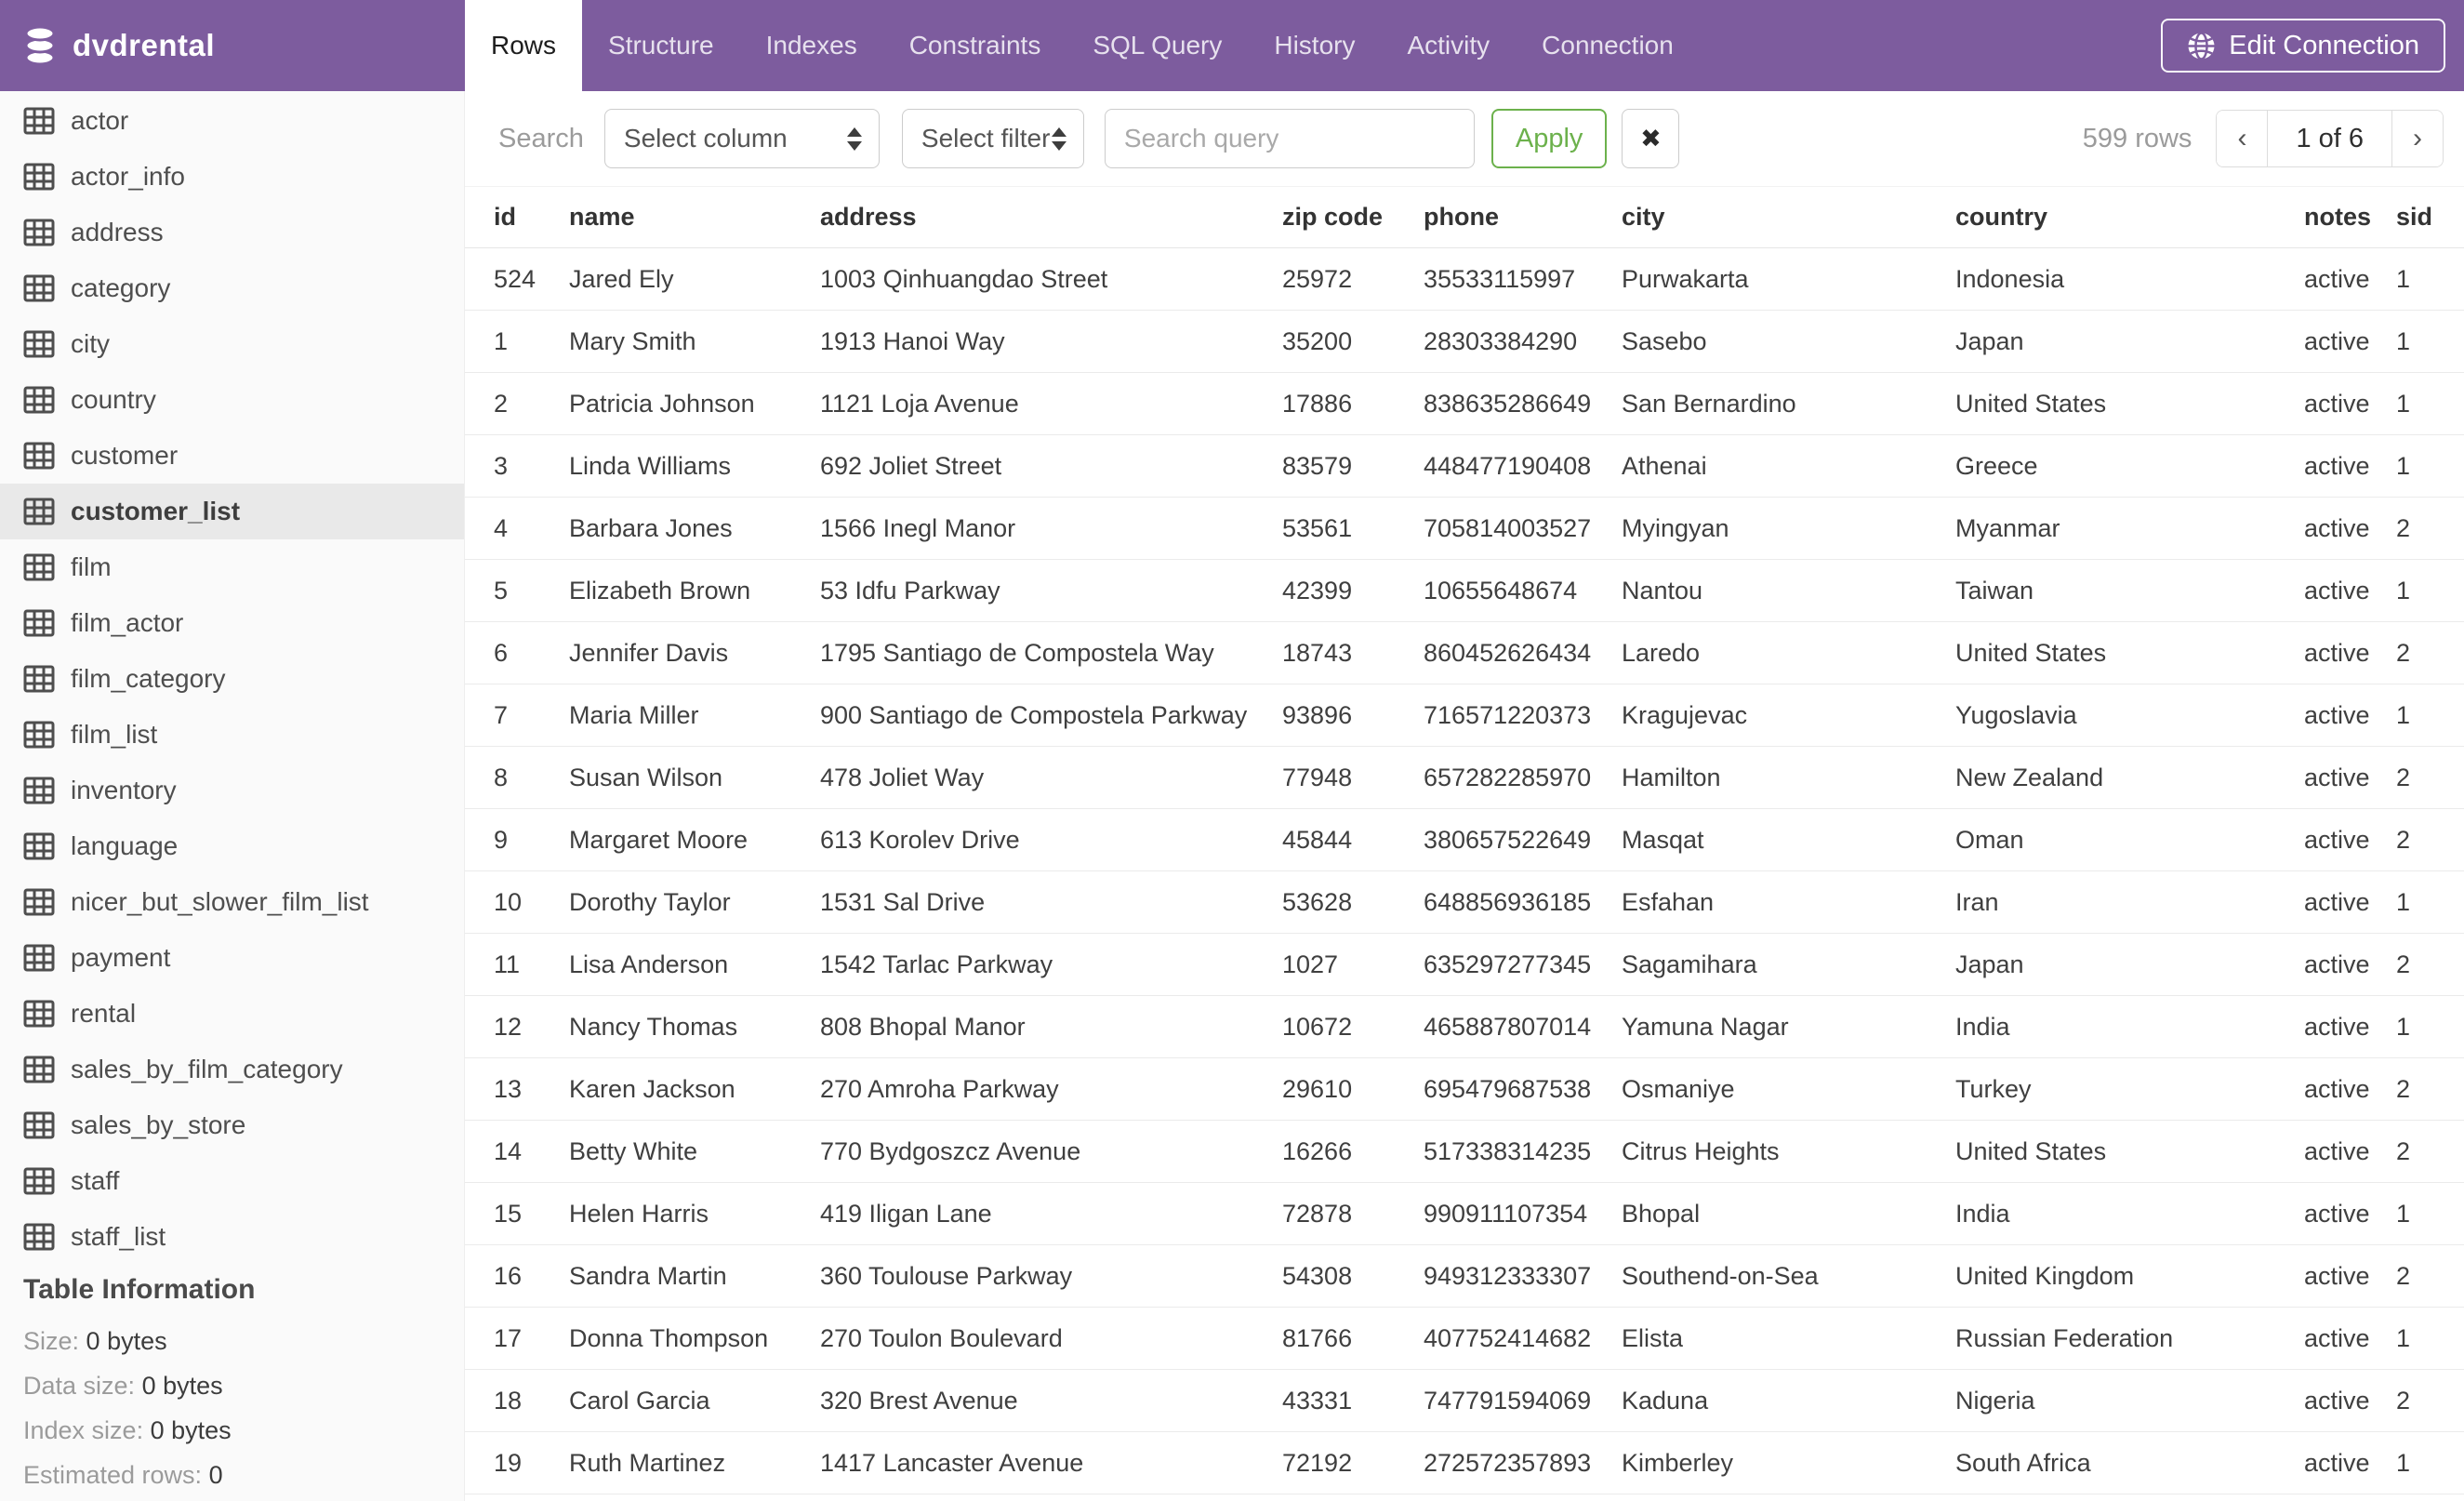 The width and height of the screenshot is (2464, 1501). I want to click on pagination: ‹ 1 of 6 ›, so click(2330, 138).